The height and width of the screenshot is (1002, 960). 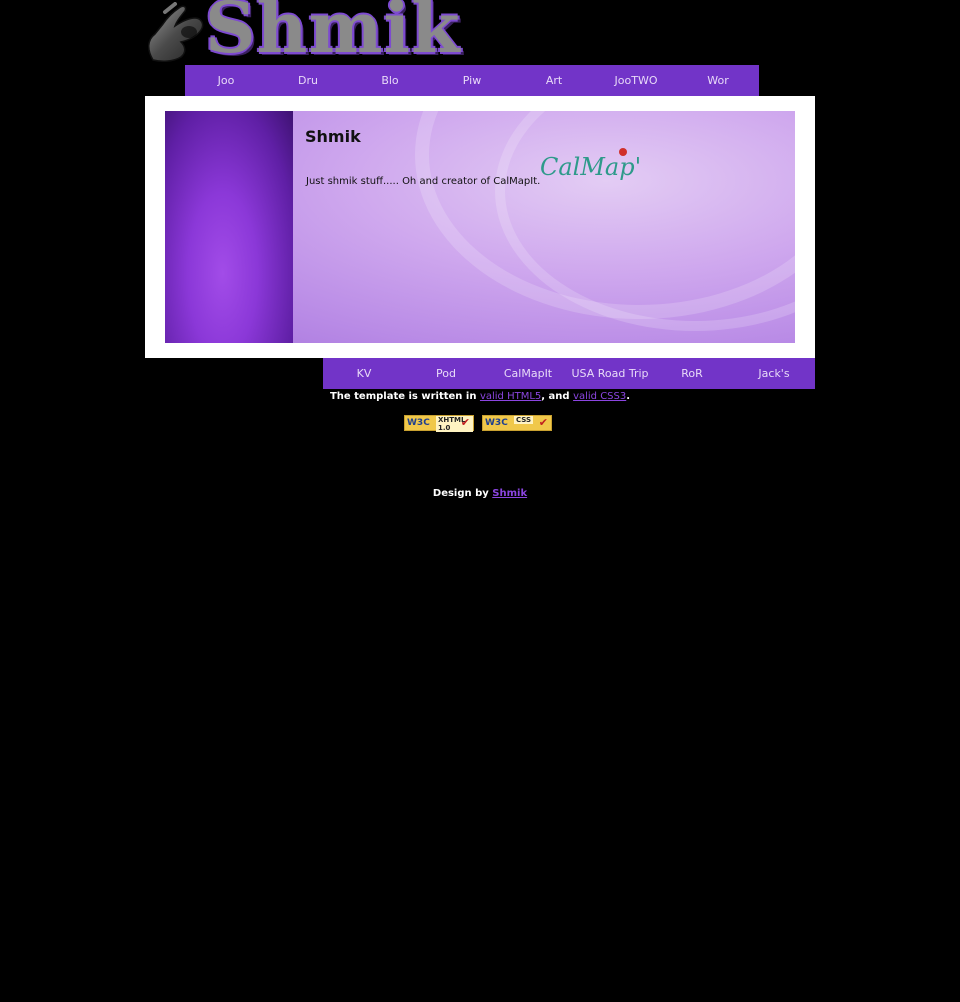 I want to click on logo-text: Shmik, so click(x=333, y=34).